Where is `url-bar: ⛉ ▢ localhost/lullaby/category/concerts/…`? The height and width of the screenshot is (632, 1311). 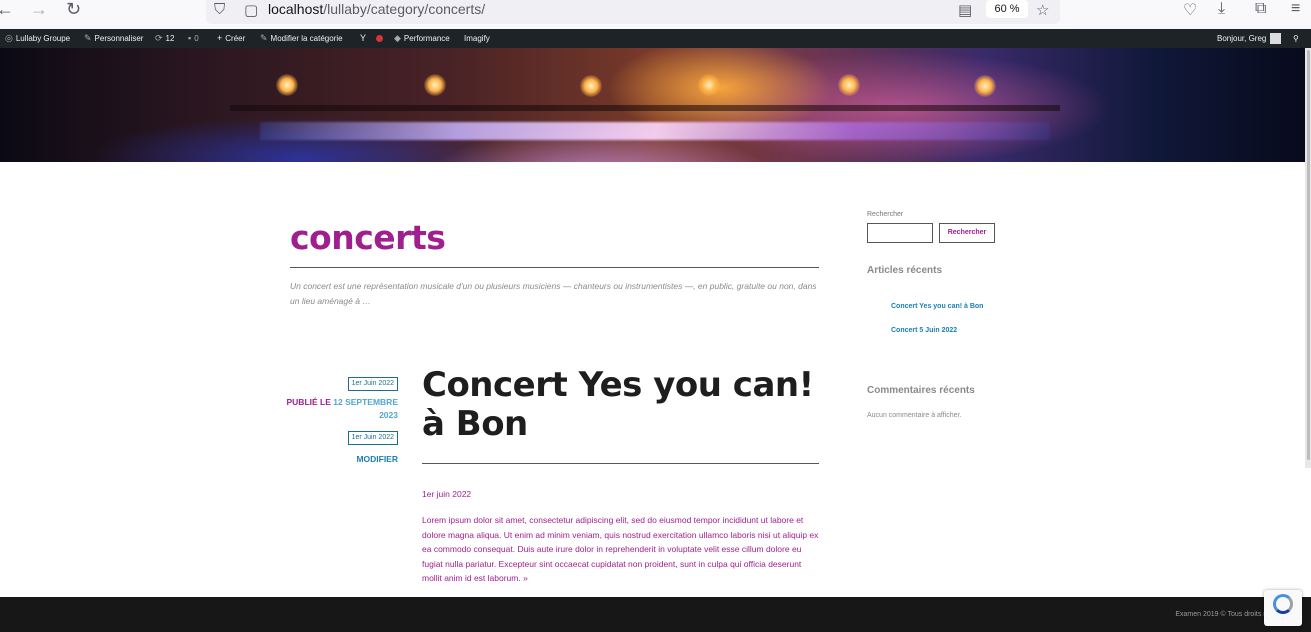
url-bar: ⛉ ▢ localhost/lullaby/category/concerts/… is located at coordinates (633, 12).